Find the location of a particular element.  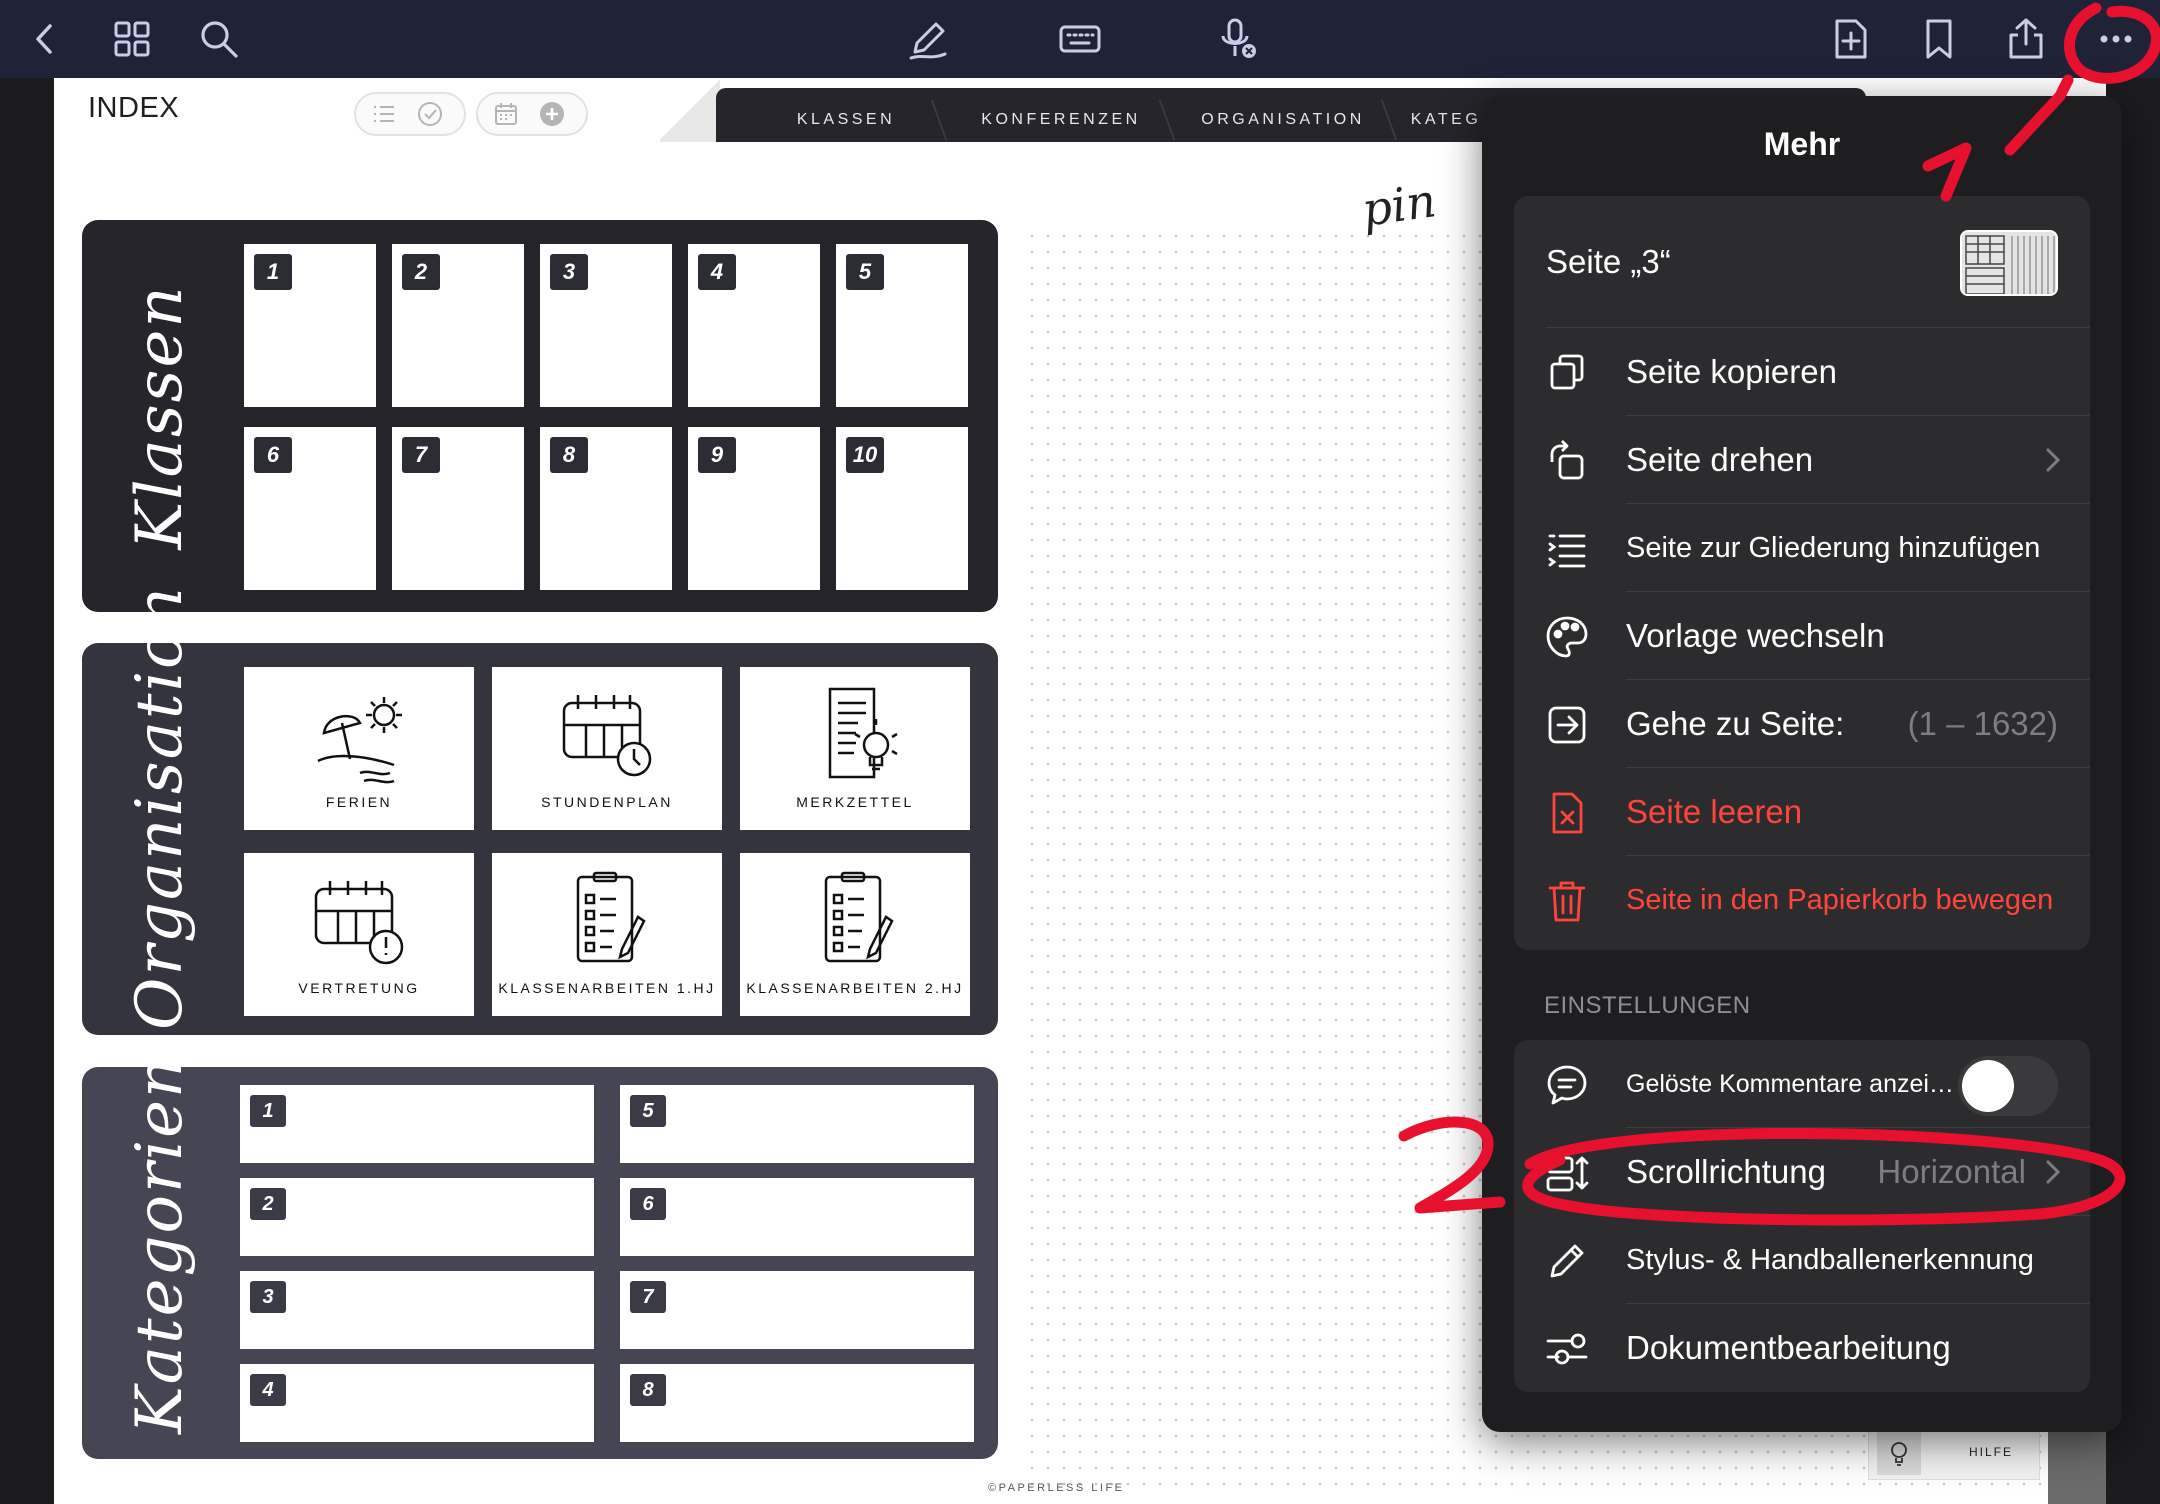

help-button: HILFE is located at coordinates (1954, 1452).